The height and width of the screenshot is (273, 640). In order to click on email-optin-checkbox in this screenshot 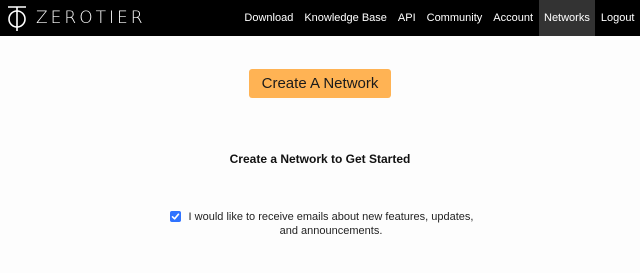, I will do `click(175, 216)`.